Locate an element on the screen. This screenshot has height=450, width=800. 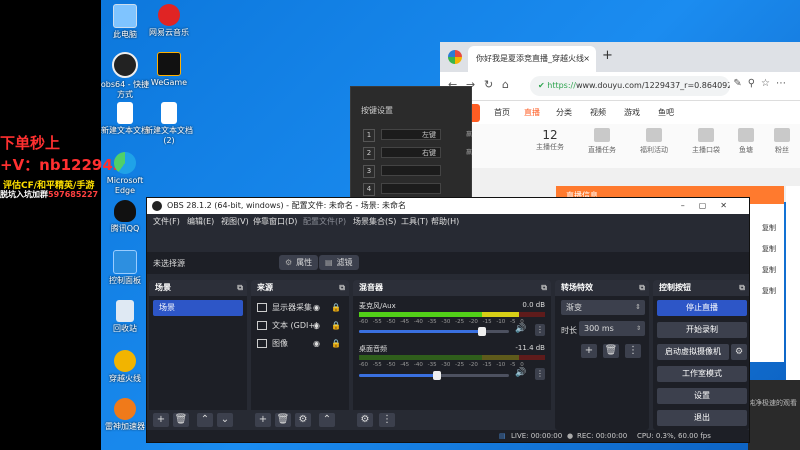
reload-icon: ↻ is located at coordinates (488, 84).